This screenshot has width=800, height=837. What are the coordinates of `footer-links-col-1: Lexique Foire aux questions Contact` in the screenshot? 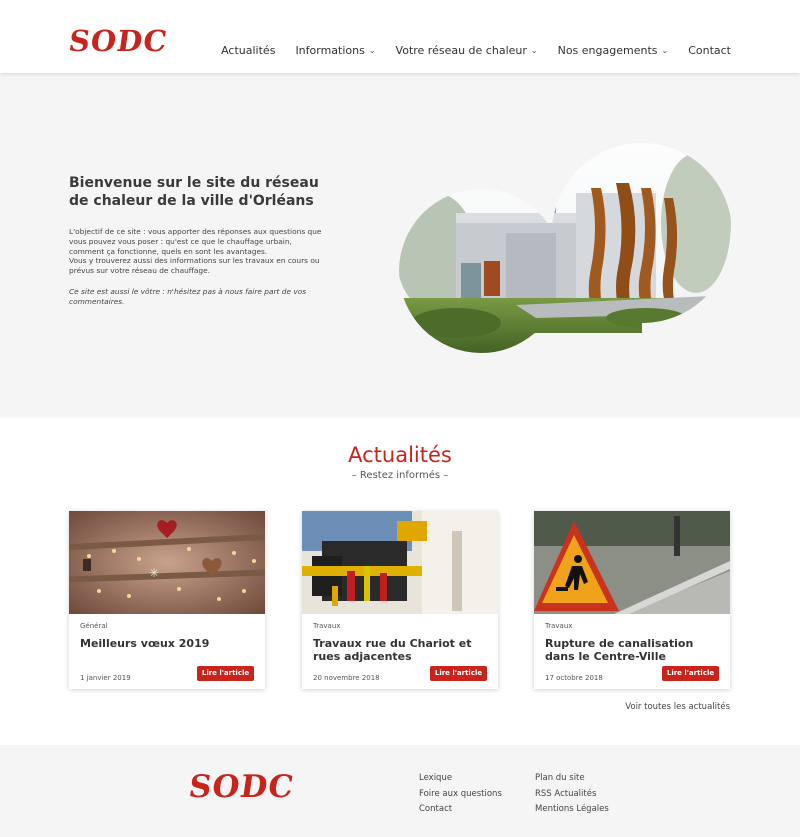 It's located at (460, 794).